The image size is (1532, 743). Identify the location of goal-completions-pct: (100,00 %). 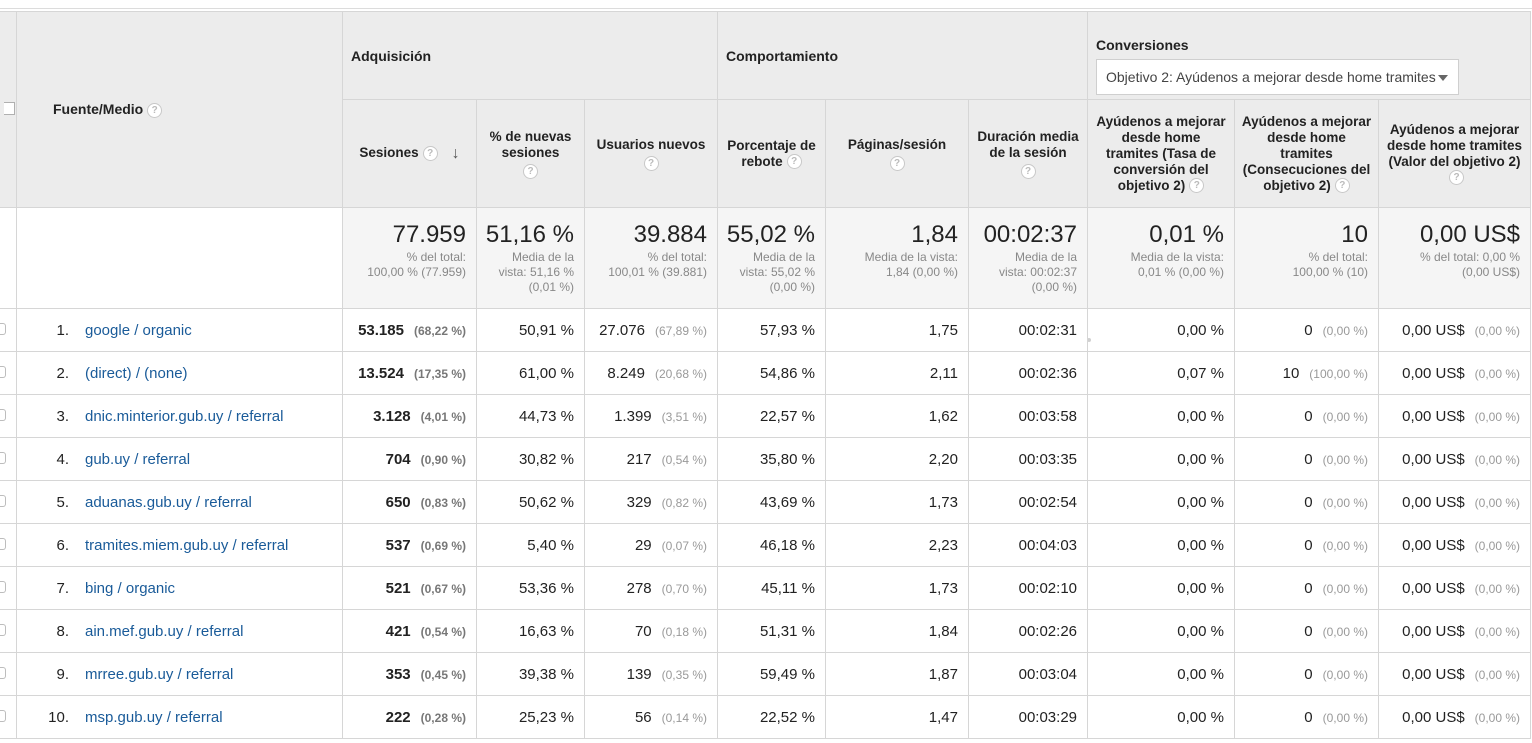
(1338, 373).